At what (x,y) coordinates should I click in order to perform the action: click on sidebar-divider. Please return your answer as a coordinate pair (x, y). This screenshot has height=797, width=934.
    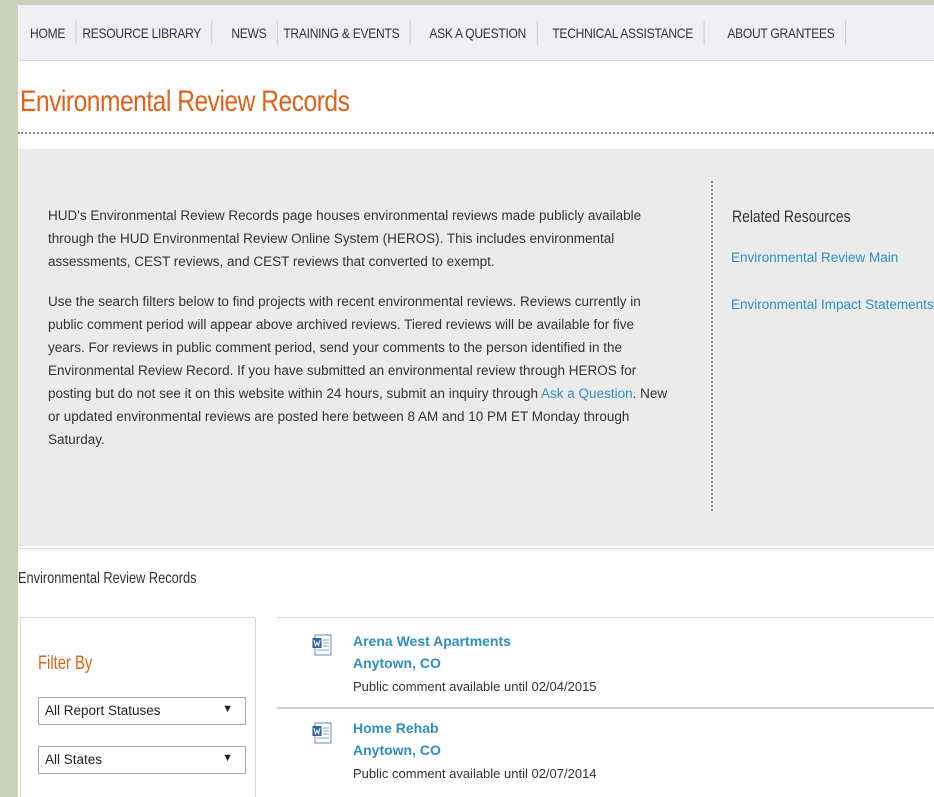
    Looking at the image, I should click on (712, 346).